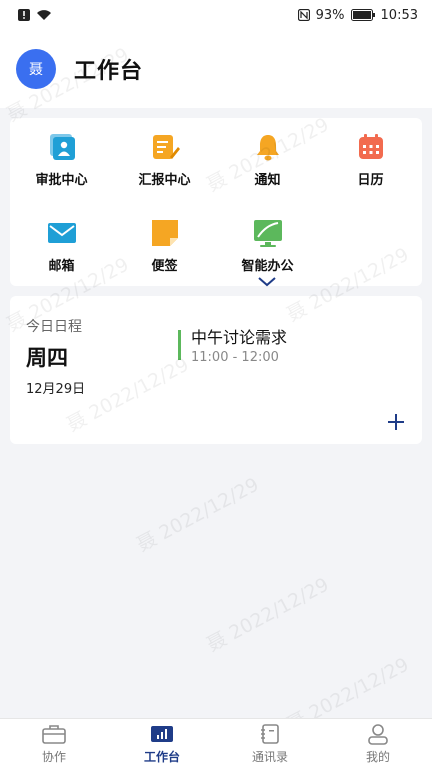 Image resolution: width=432 pixels, height=768 pixels. I want to click on app-label: 邮箱, so click(61, 266).